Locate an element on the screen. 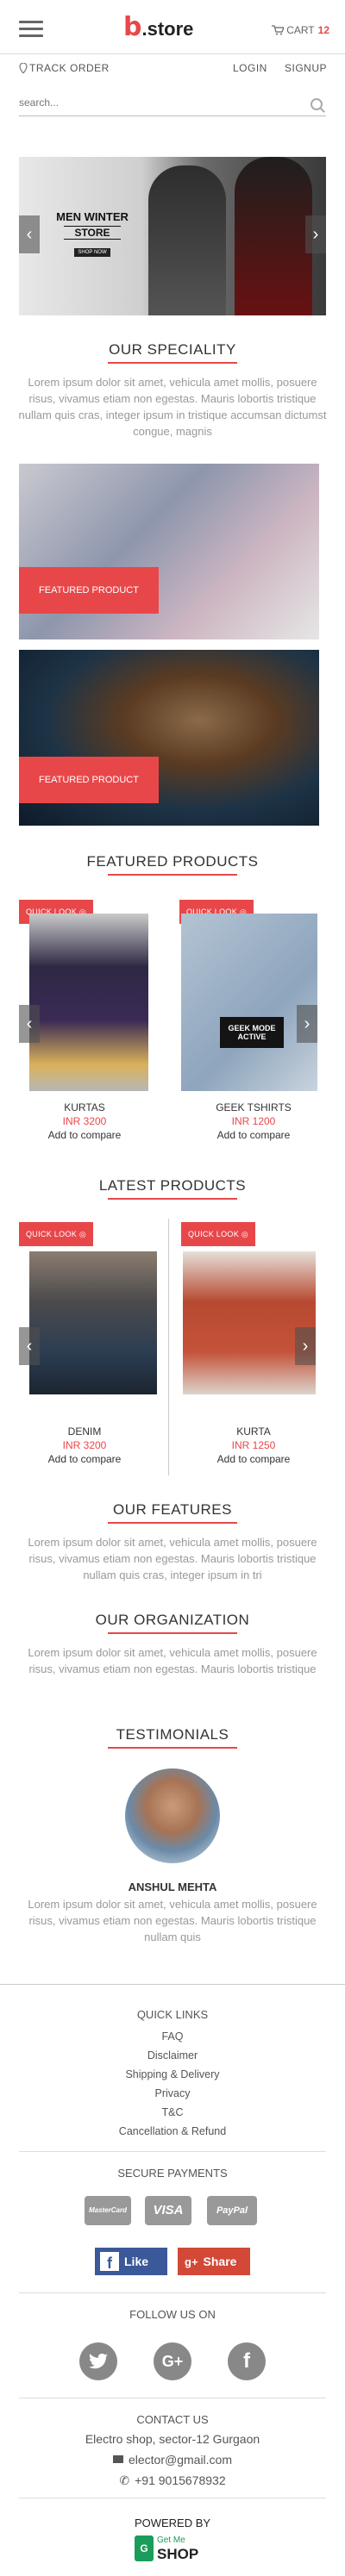  contact-email-row: elector@gmail.com is located at coordinates (172, 2460).